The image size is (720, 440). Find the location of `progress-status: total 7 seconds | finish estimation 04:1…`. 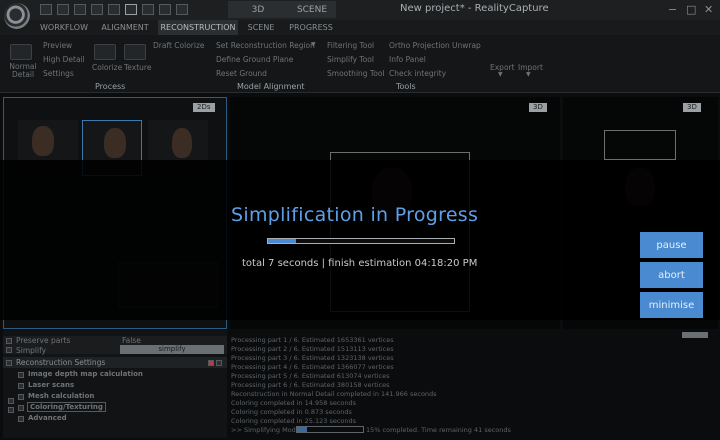

progress-status: total 7 seconds | finish estimation 04:1… is located at coordinates (360, 263).